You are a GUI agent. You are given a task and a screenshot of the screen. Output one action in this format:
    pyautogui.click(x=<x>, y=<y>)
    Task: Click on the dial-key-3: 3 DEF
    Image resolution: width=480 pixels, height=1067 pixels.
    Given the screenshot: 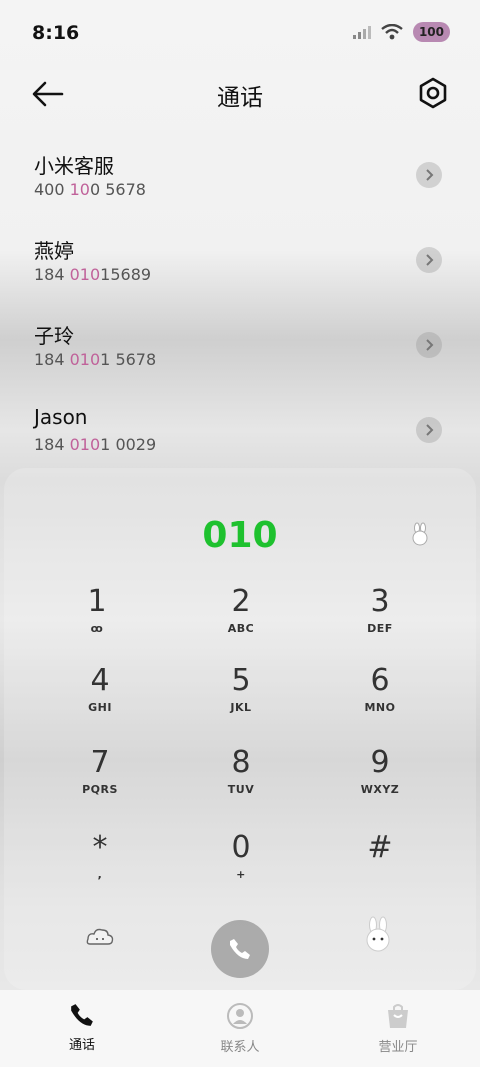 What is the action you would take?
    pyautogui.click(x=380, y=620)
    